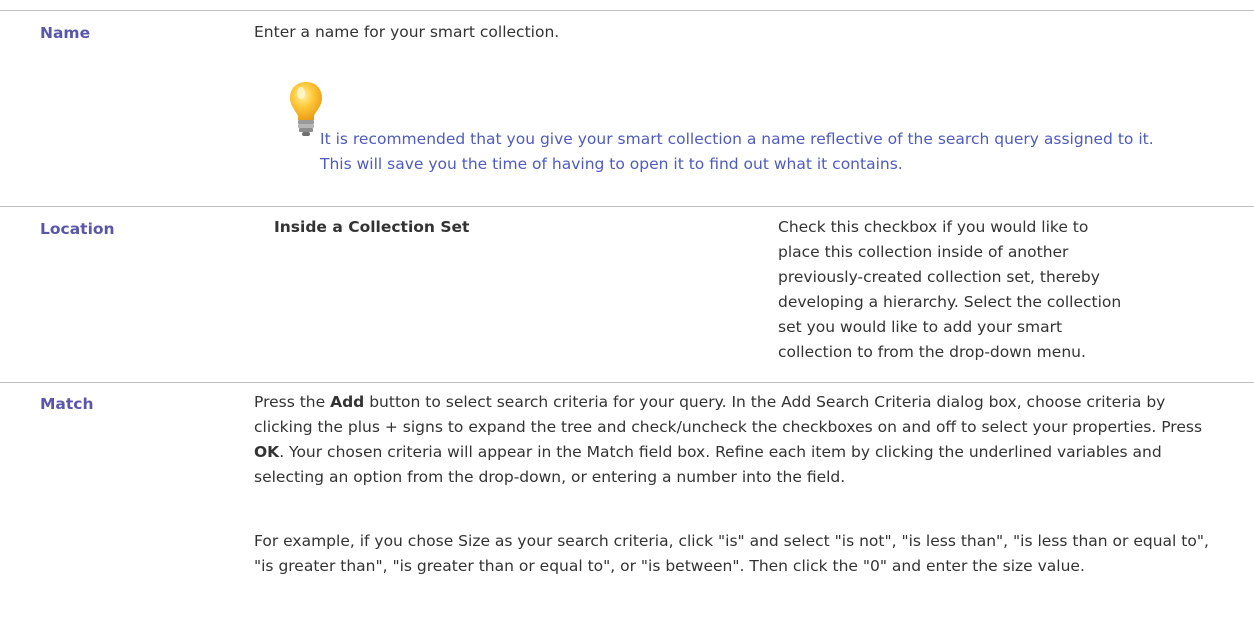  What do you see at coordinates (77, 229) in the screenshot?
I see `term-location: Location` at bounding box center [77, 229].